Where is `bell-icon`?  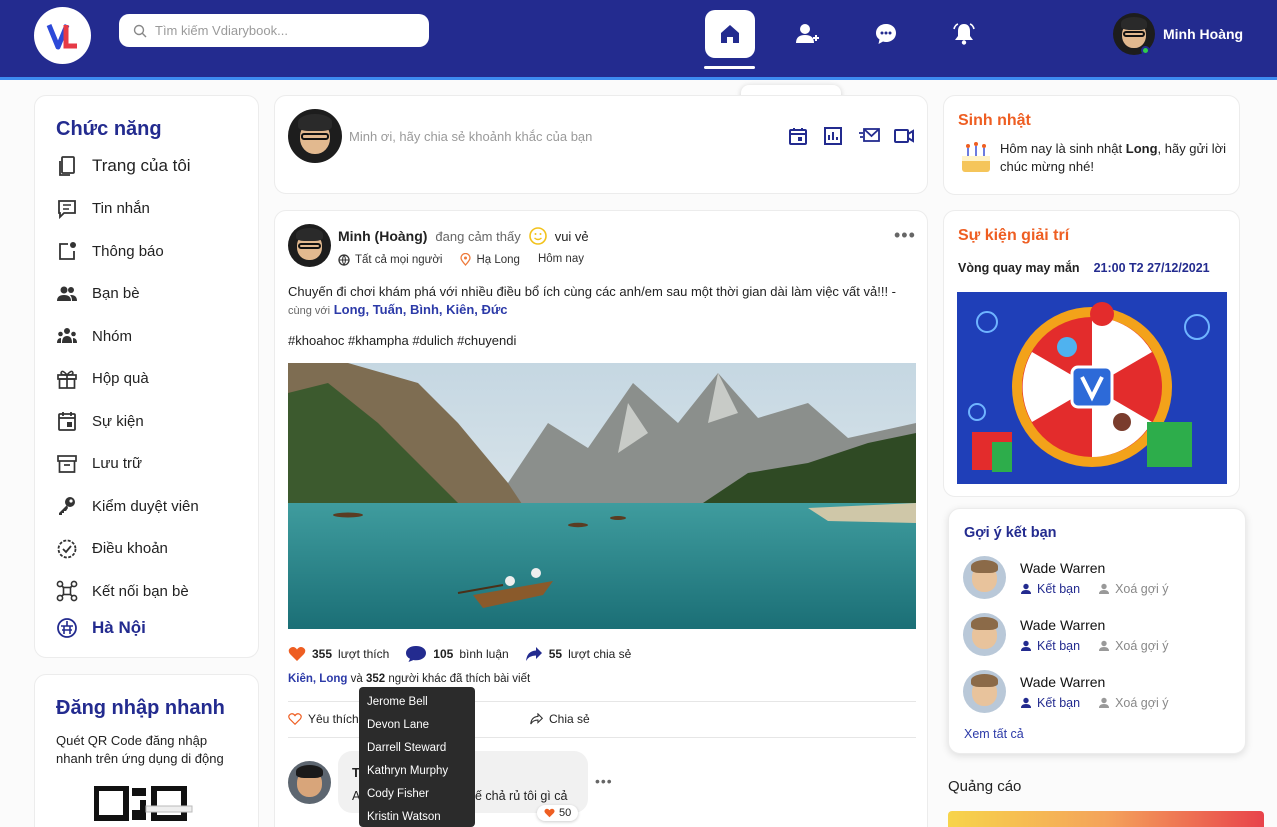 bell-icon is located at coordinates (964, 34).